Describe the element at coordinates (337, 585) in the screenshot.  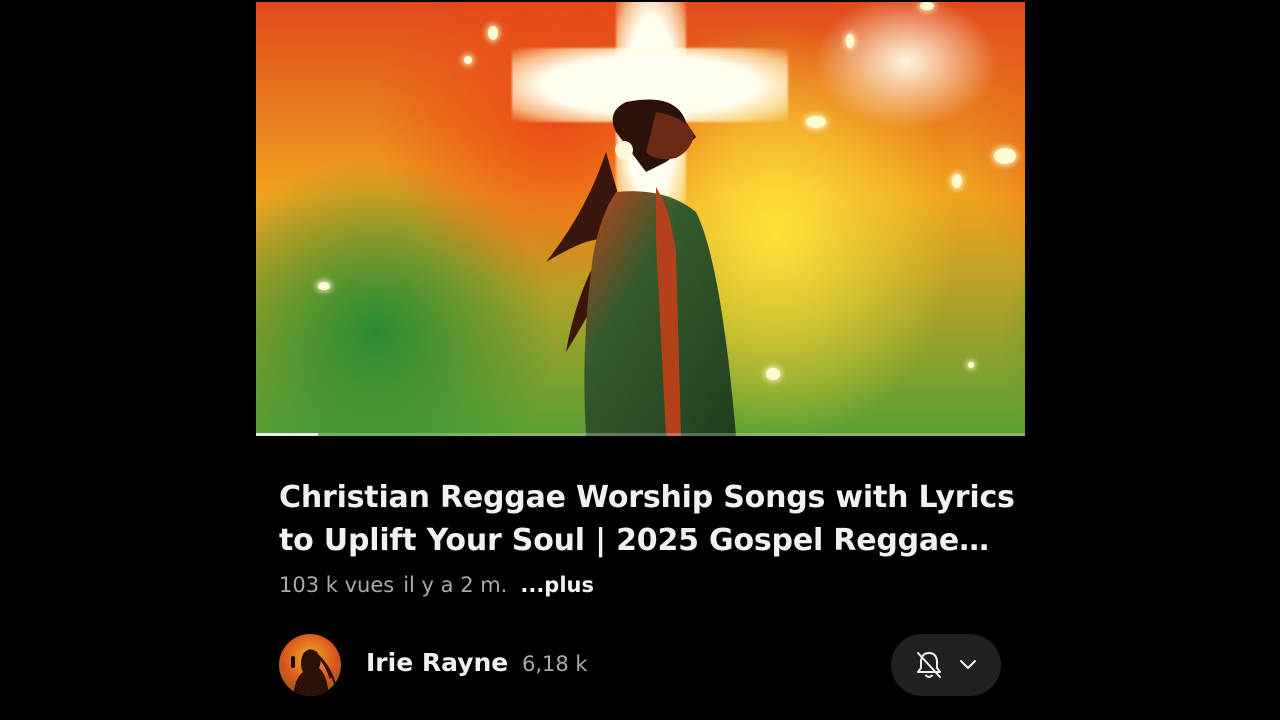
I see `view-count: 103 k vues` at that location.